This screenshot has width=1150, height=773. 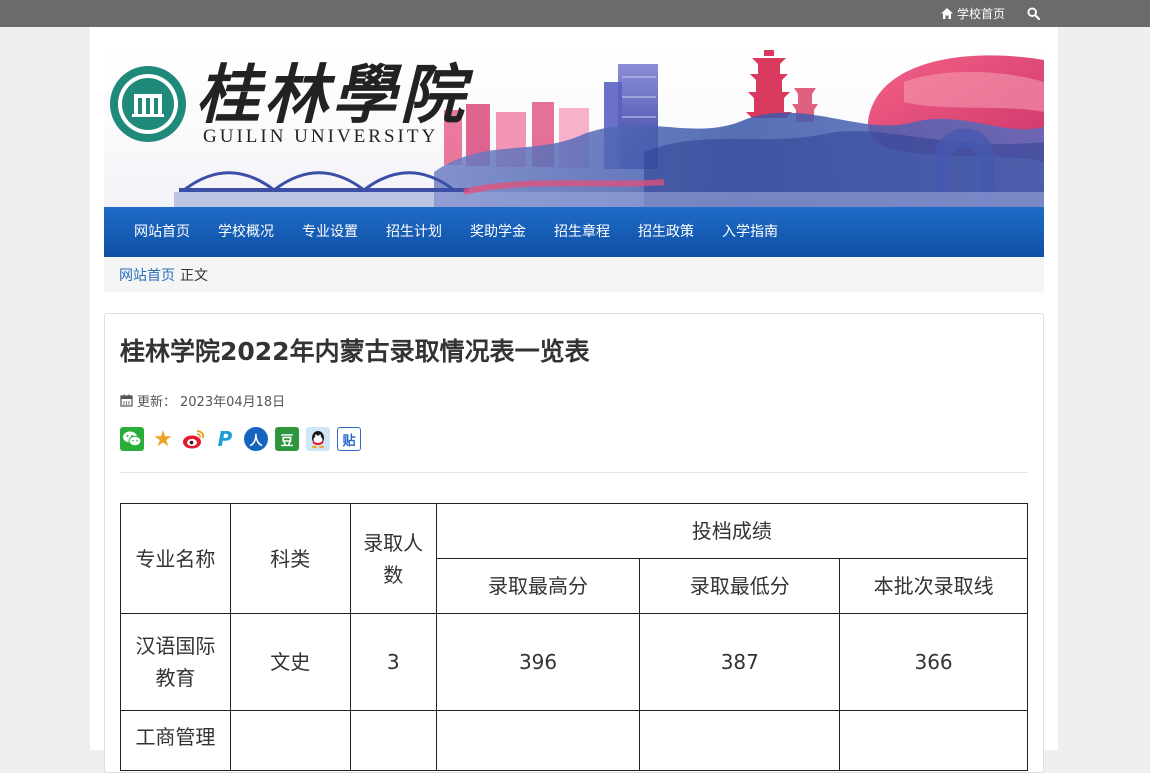 I want to click on cell-max-score: 396, so click(x=538, y=662).